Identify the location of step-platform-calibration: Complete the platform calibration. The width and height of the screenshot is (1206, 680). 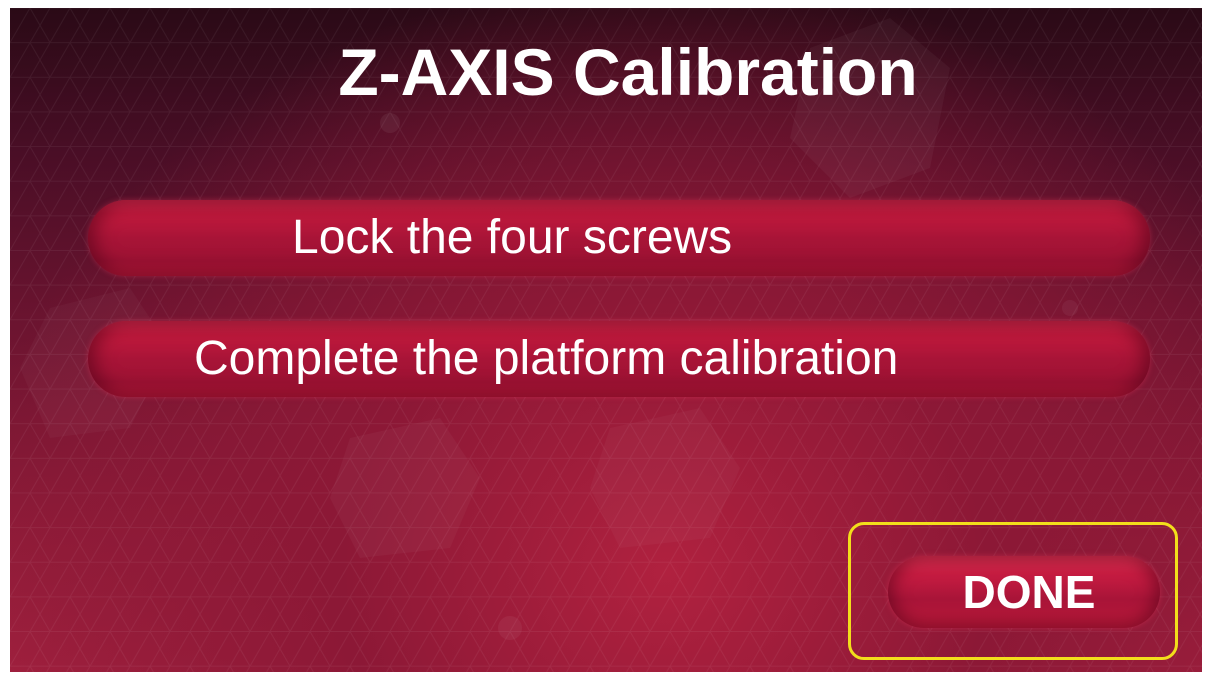
(619, 359).